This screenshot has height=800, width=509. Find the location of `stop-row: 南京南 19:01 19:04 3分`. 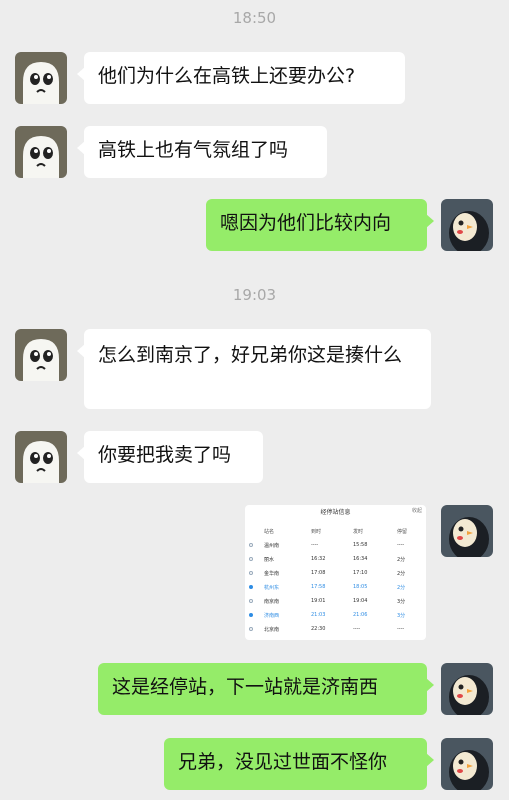

stop-row: 南京南 19:01 19:04 3分 is located at coordinates (335, 601).